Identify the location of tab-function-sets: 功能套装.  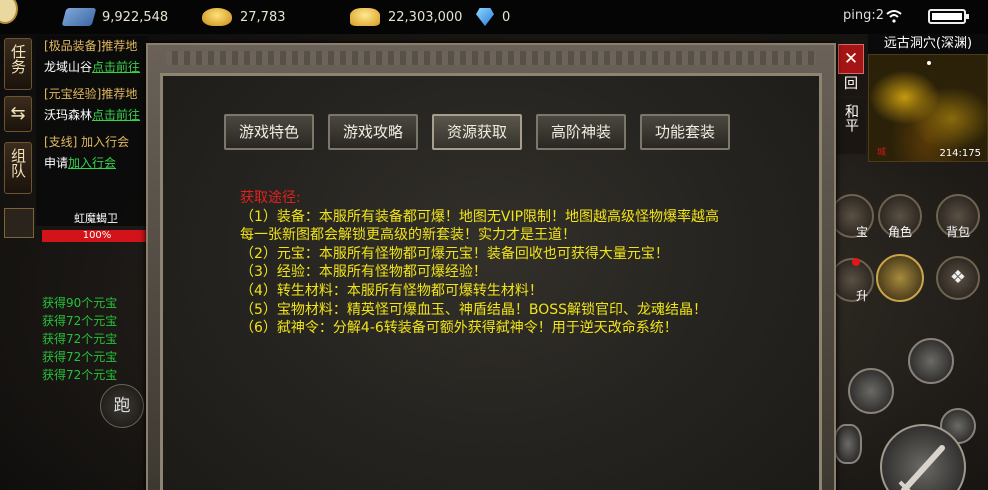
(685, 132).